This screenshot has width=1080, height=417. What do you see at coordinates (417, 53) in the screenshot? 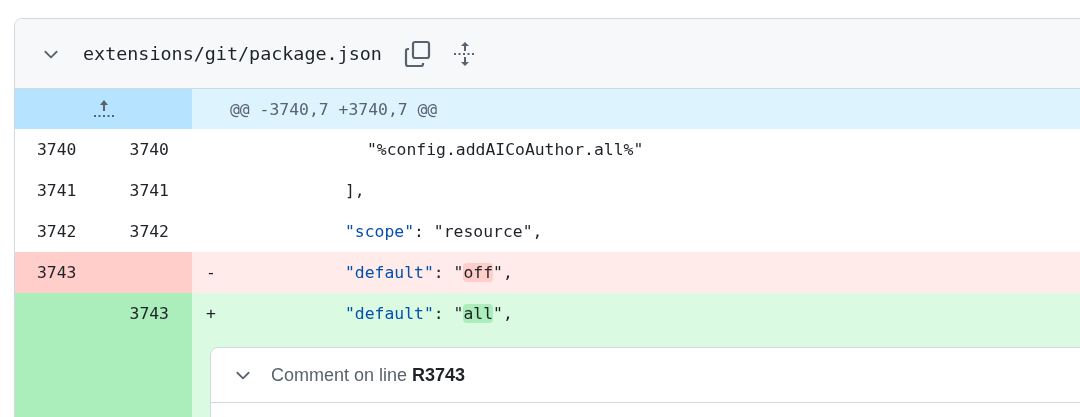
I see `copy-icon` at bounding box center [417, 53].